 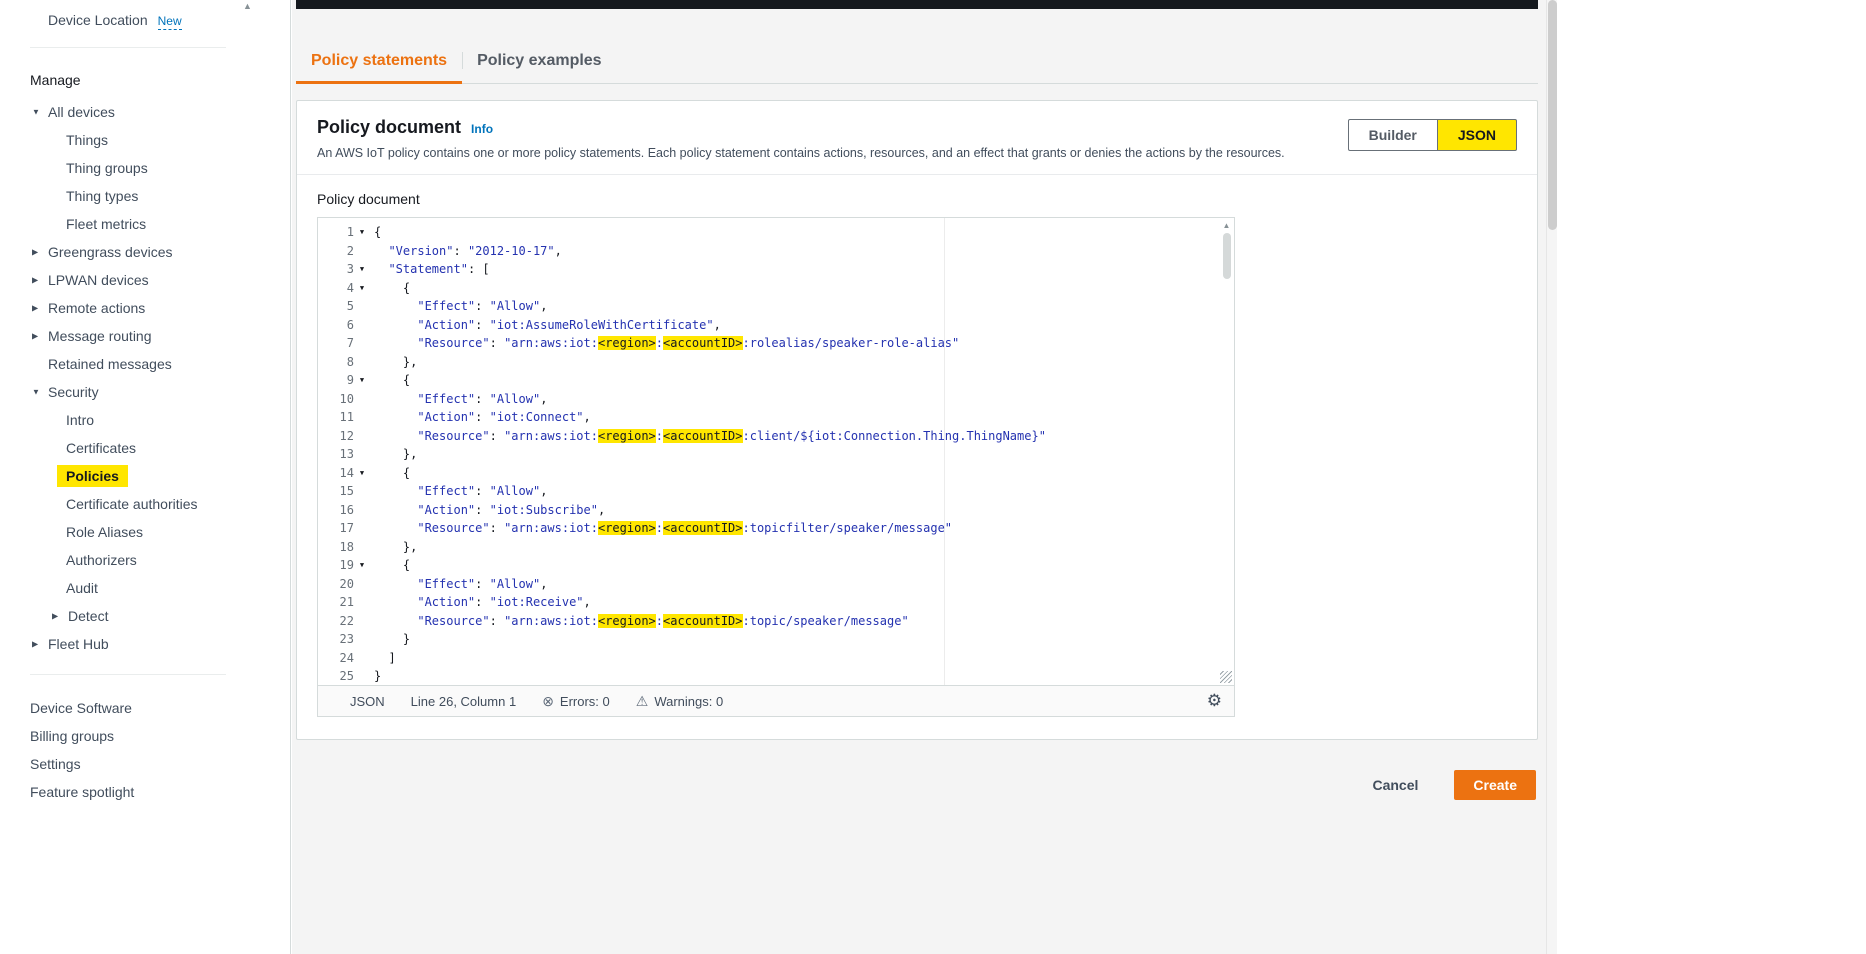 What do you see at coordinates (446, 306) in the screenshot?
I see `code-token: "Effect"` at bounding box center [446, 306].